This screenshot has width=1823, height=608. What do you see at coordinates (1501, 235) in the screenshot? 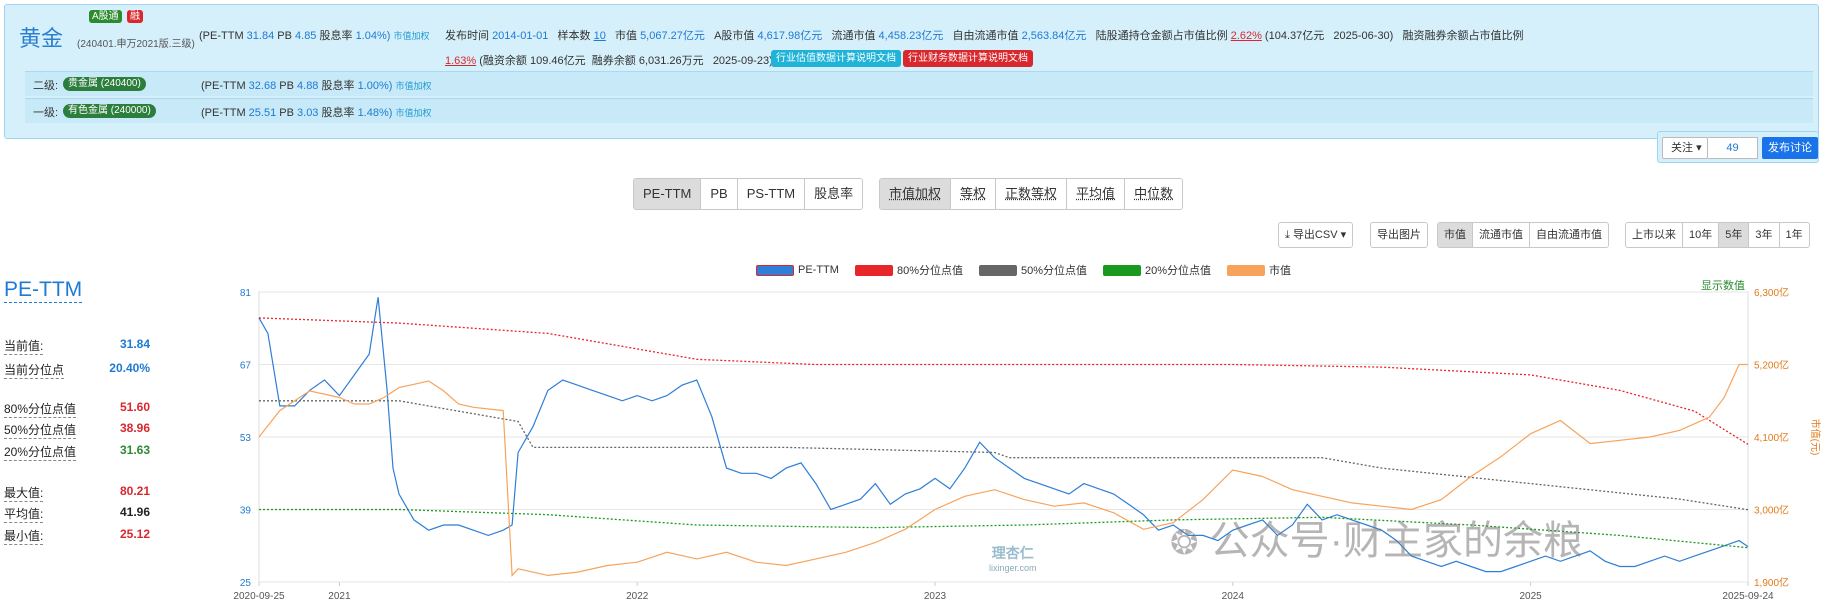
I see `tab-float-cap: 流通市值` at bounding box center [1501, 235].